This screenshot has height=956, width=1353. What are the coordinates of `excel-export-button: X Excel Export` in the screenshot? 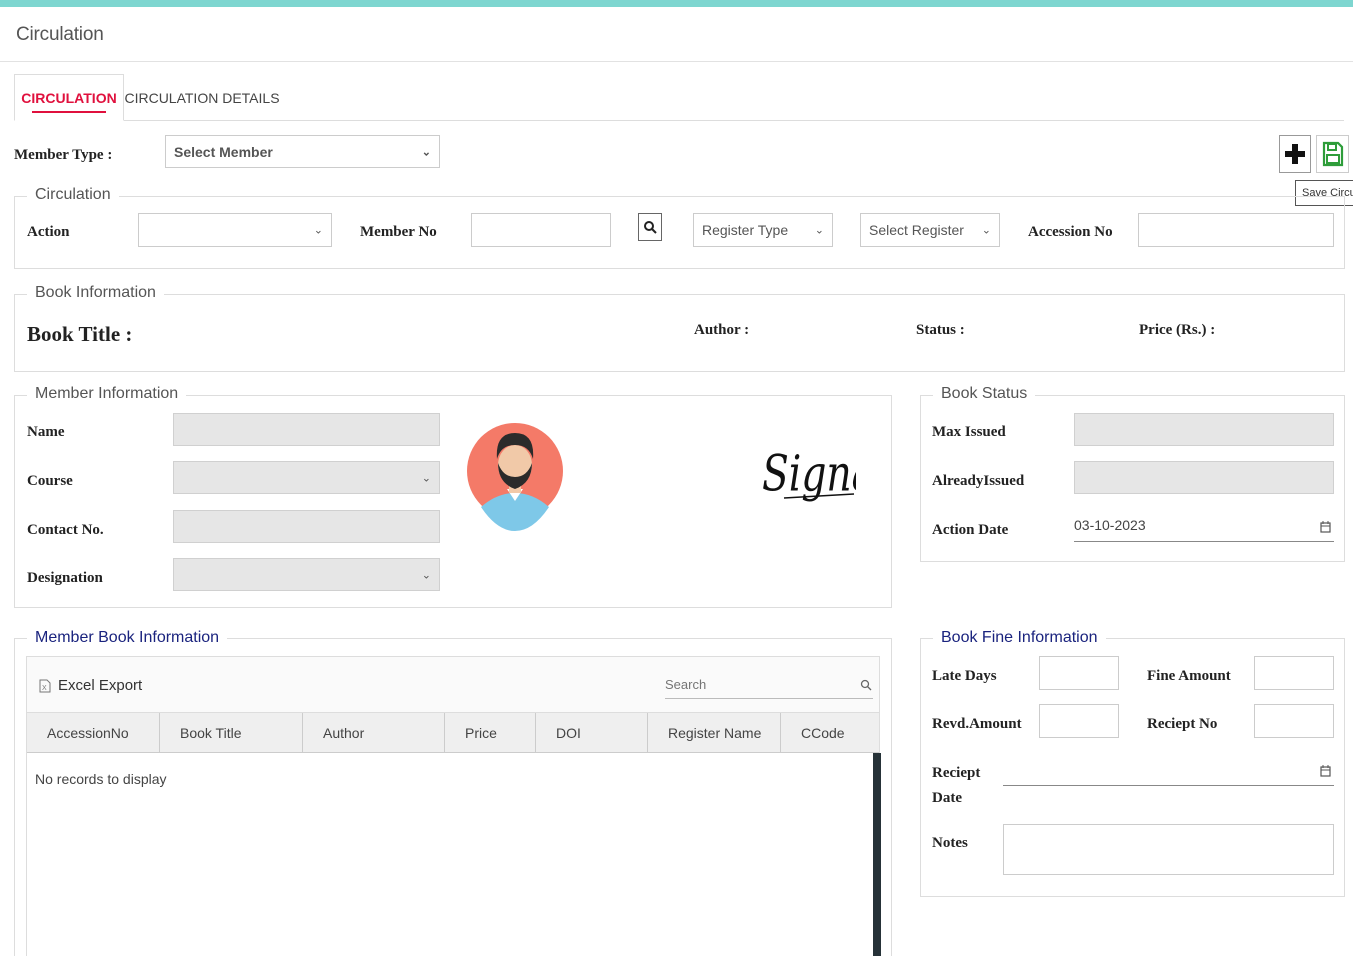 It's located at (90, 685).